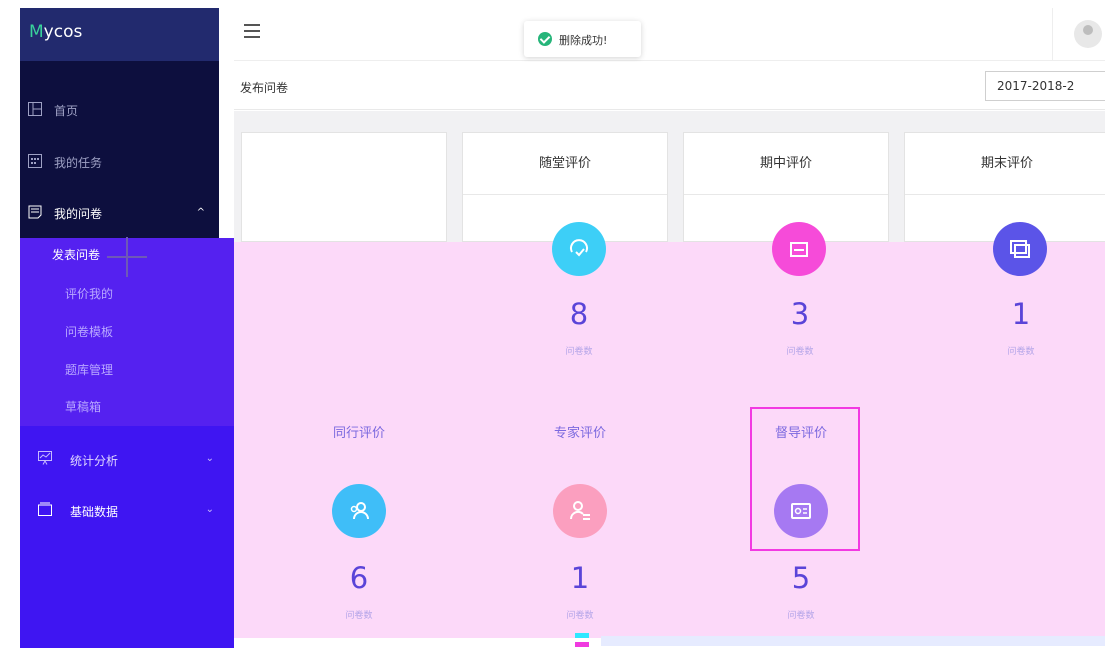  Describe the element at coordinates (545, 39) in the screenshot. I see `check-circle-icon` at that location.